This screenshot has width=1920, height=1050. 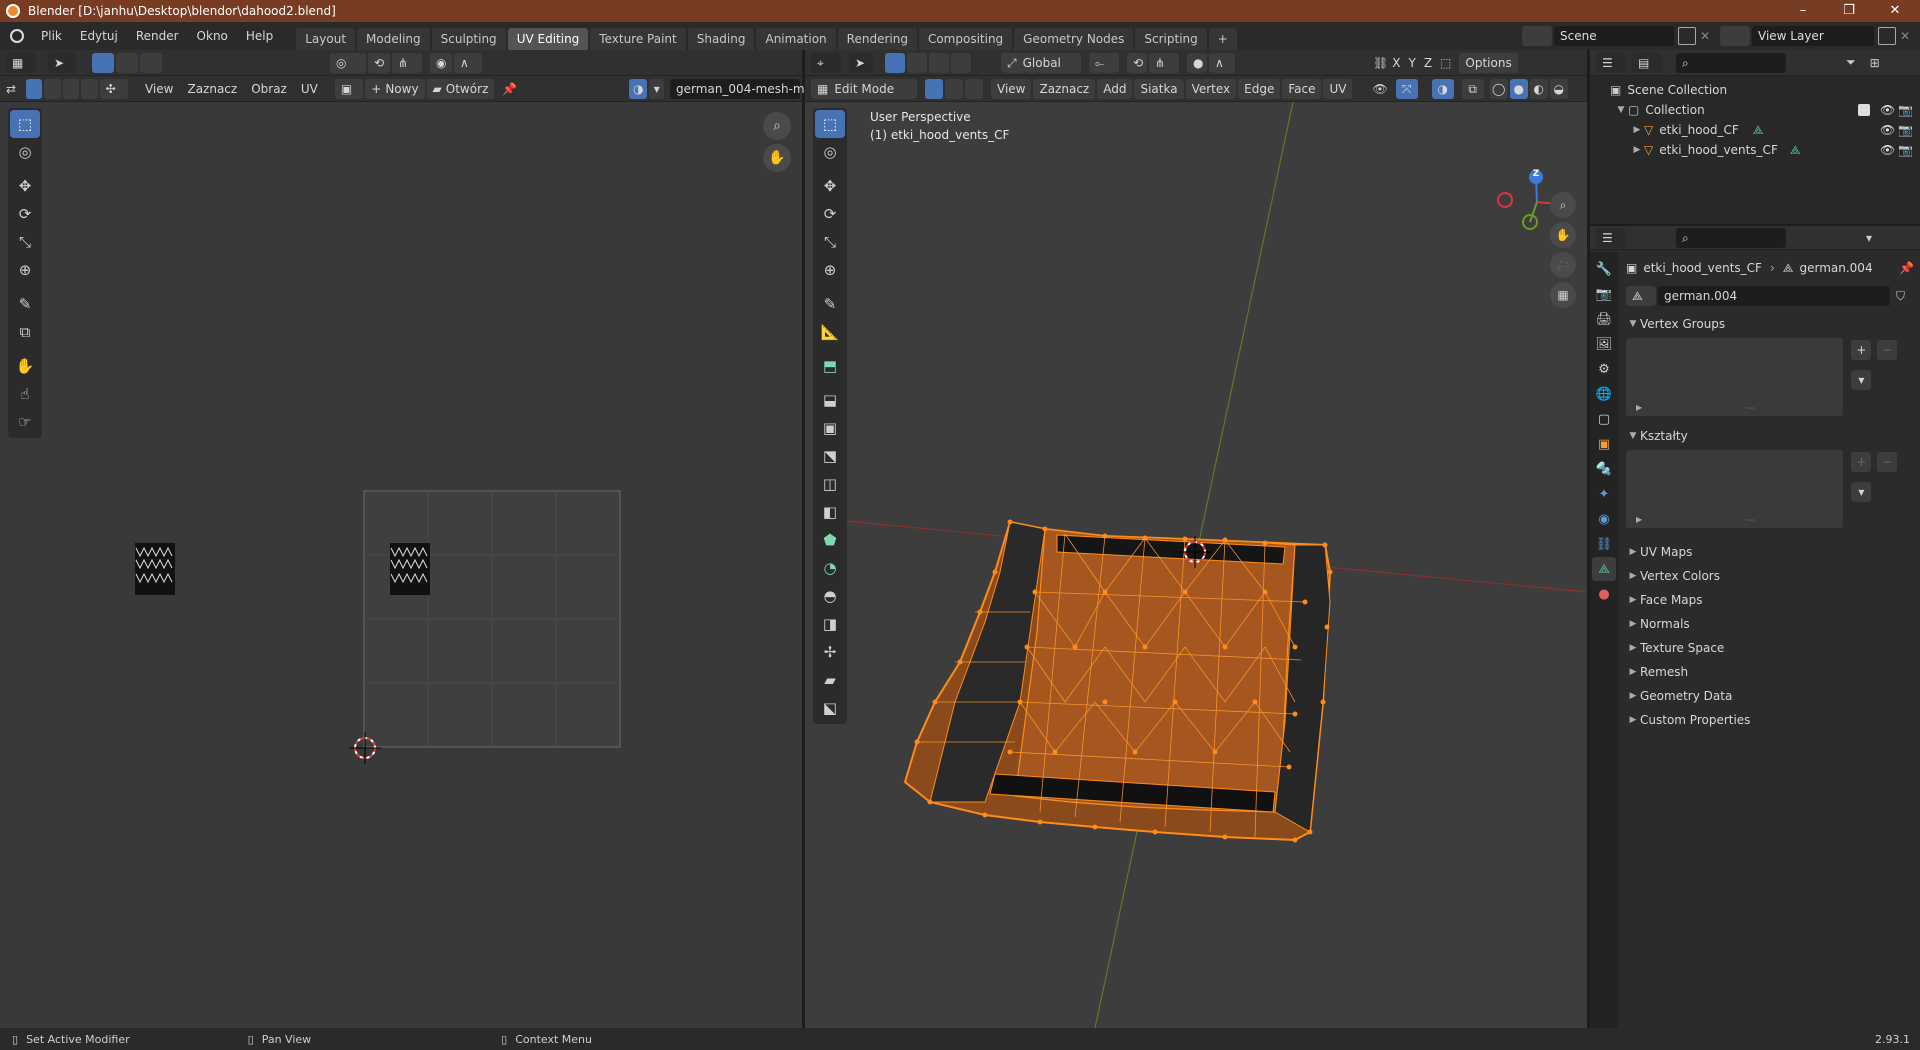 I want to click on bevel-tool-icon: ⬔, so click(x=830, y=456).